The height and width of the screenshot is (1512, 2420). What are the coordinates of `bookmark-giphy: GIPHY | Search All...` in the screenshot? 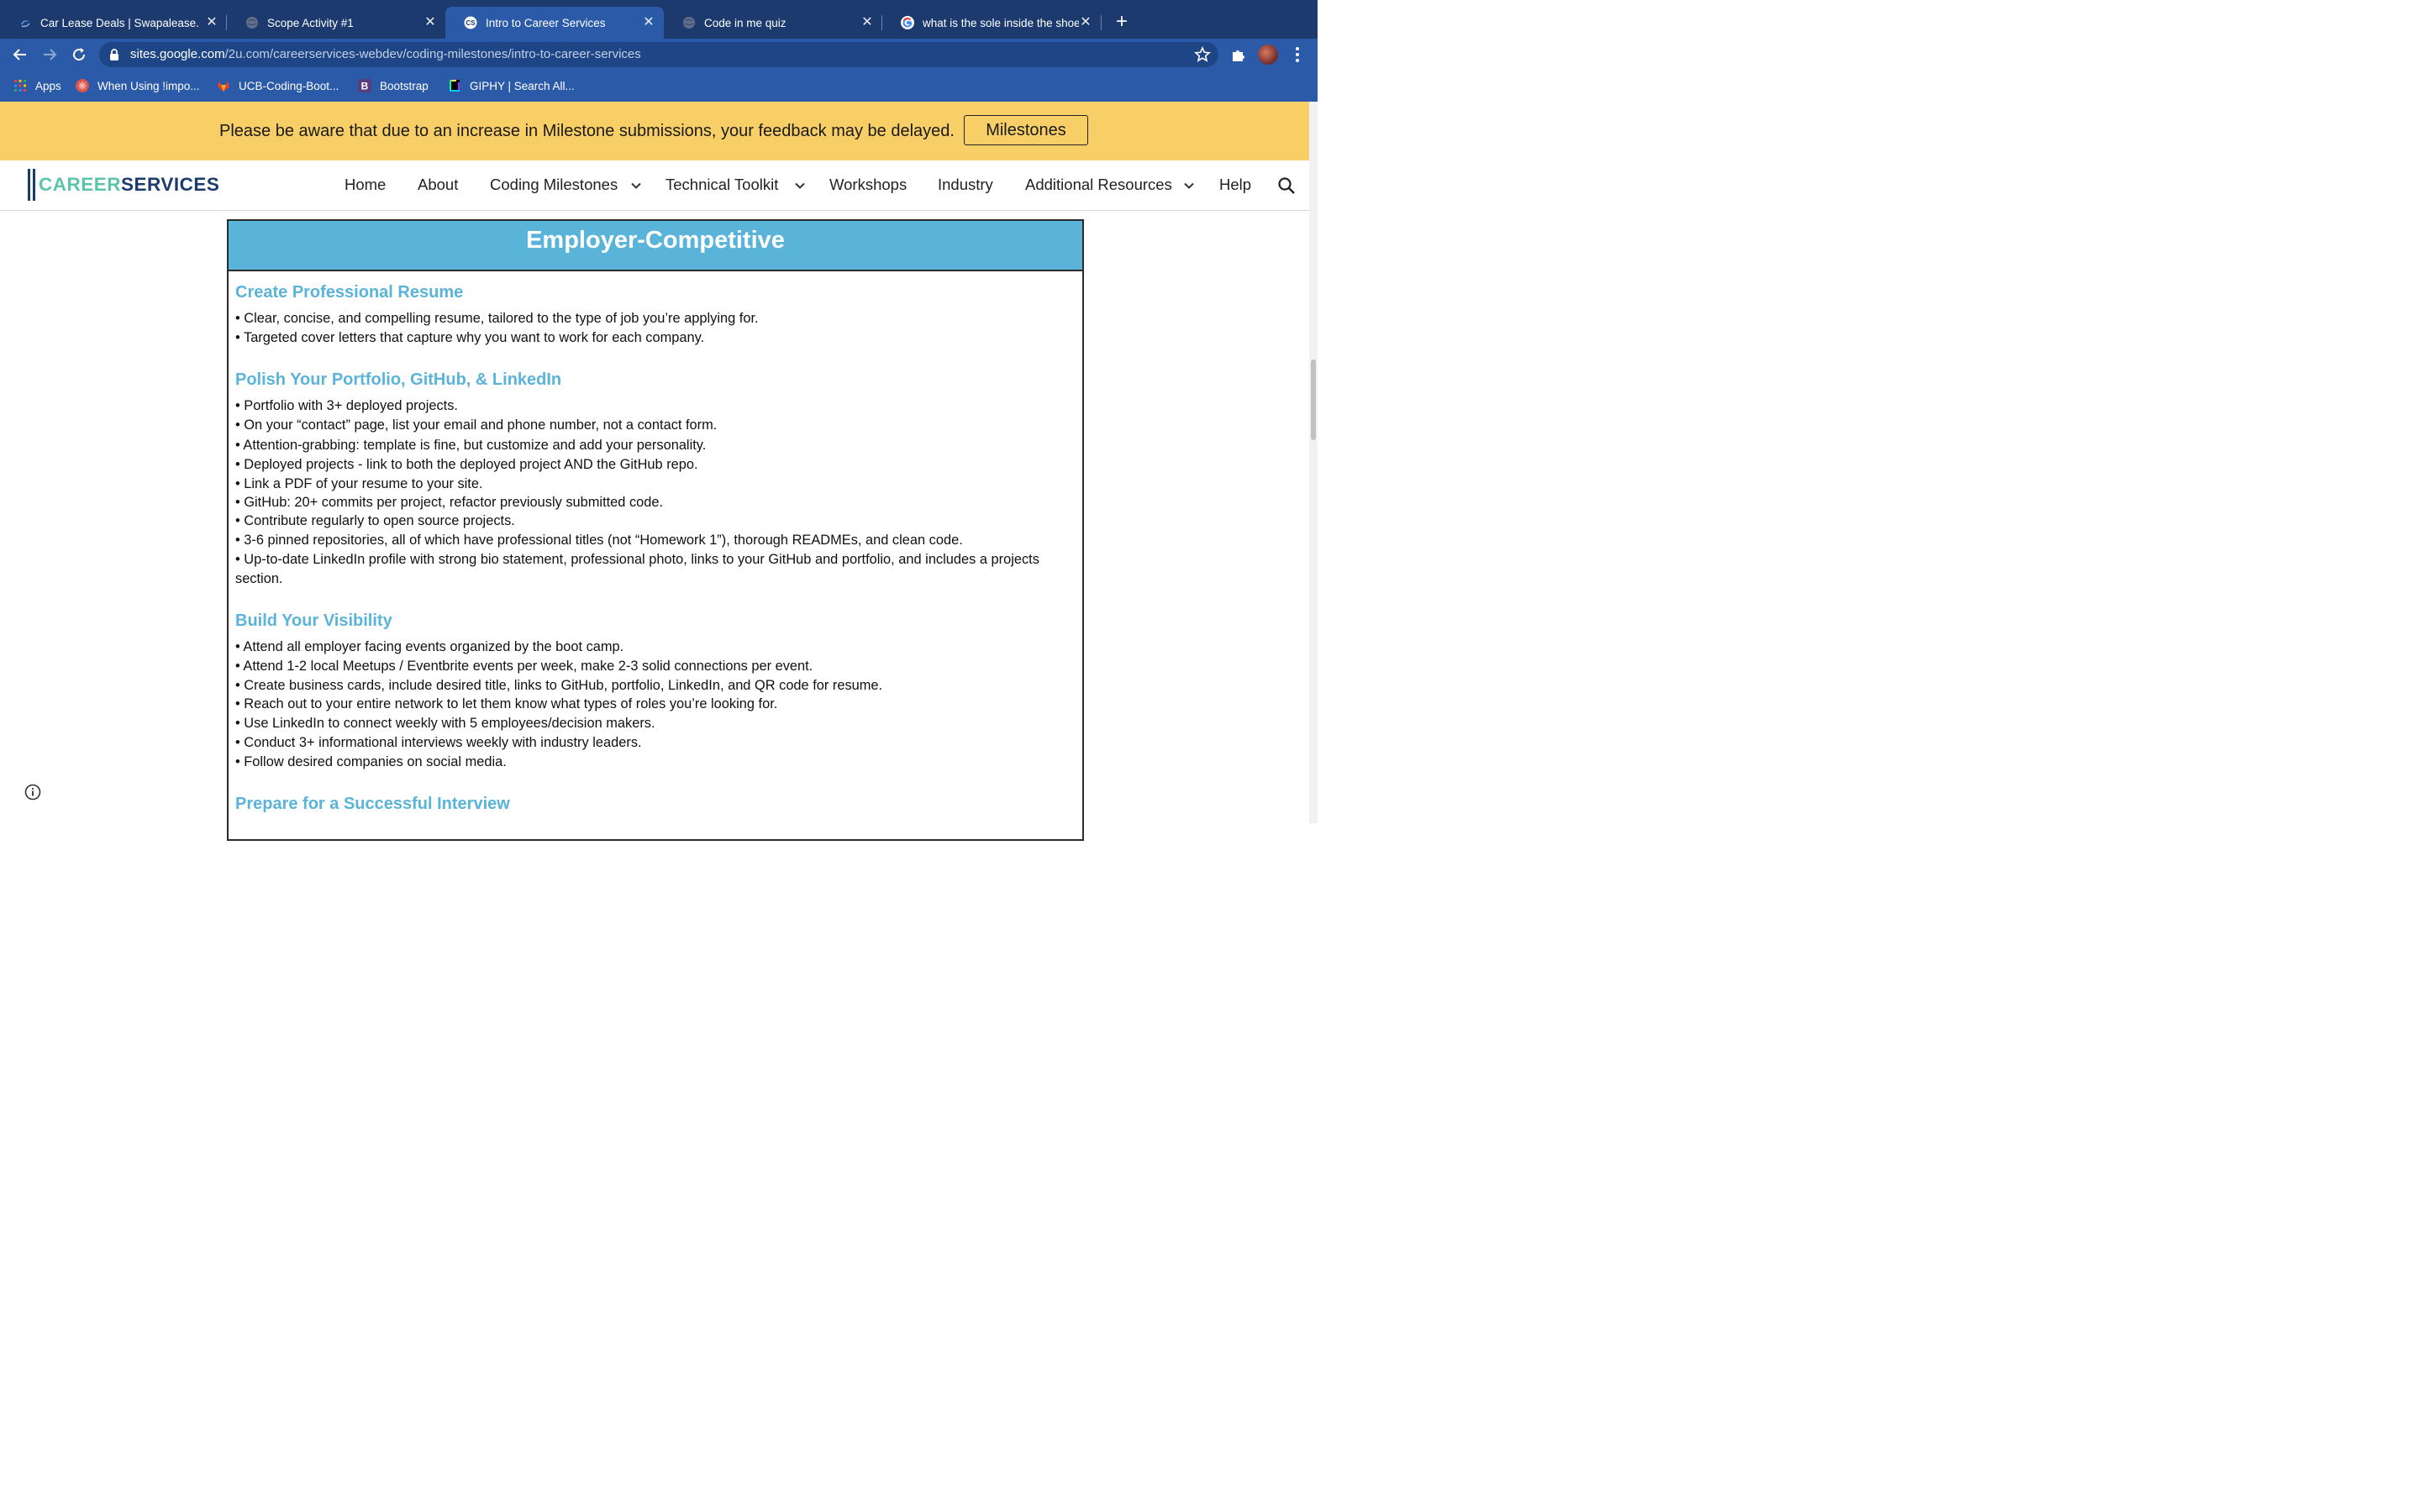 It's located at (511, 85).